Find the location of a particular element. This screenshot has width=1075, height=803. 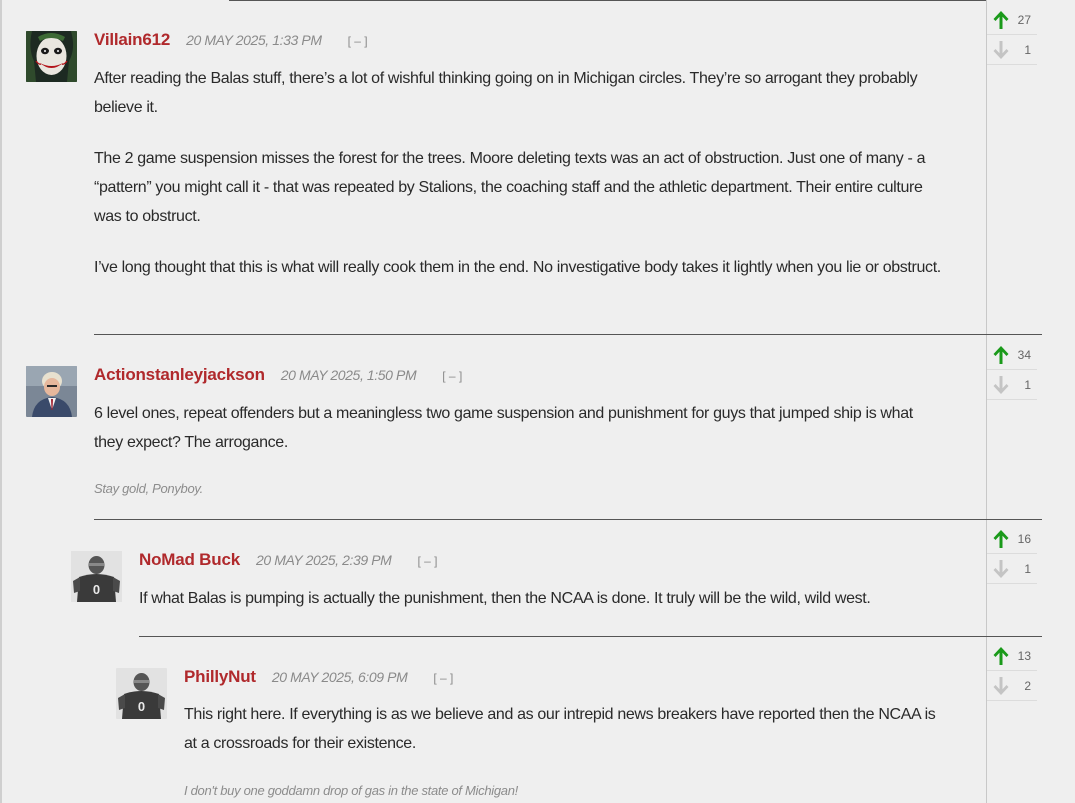

downvote-count: 2 is located at coordinates (1027, 685).